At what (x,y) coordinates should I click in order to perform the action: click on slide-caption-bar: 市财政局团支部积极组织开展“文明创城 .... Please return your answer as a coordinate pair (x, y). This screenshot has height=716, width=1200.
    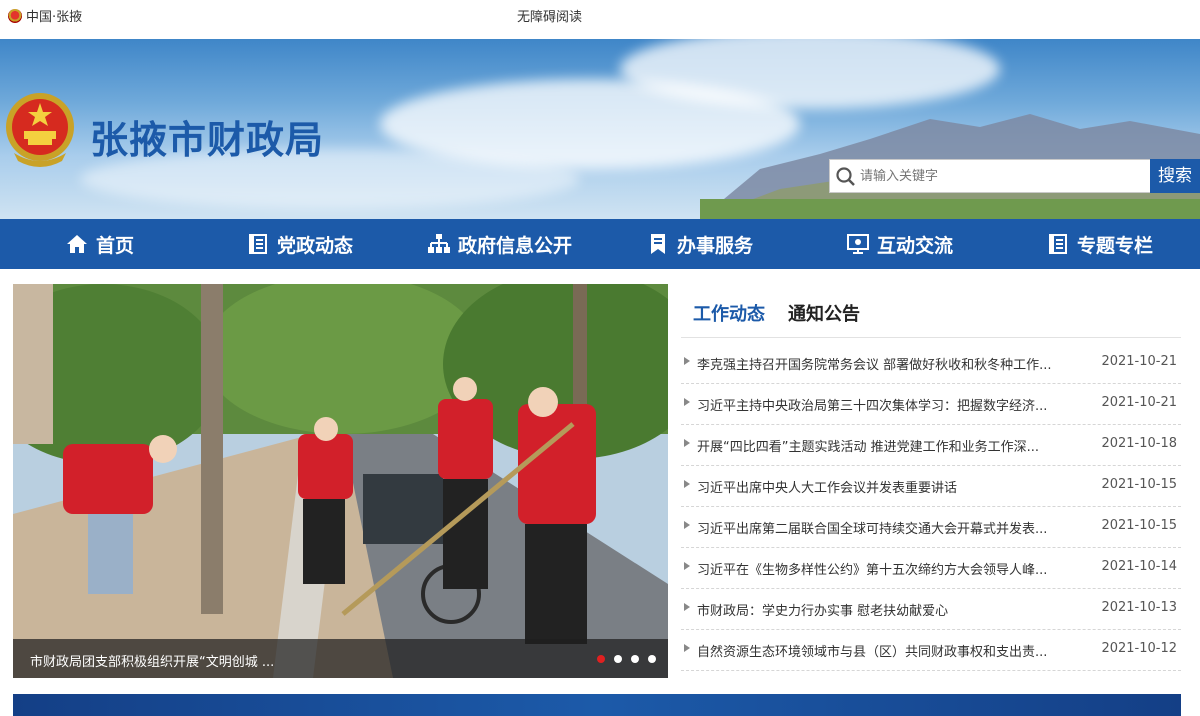
    Looking at the image, I should click on (340, 658).